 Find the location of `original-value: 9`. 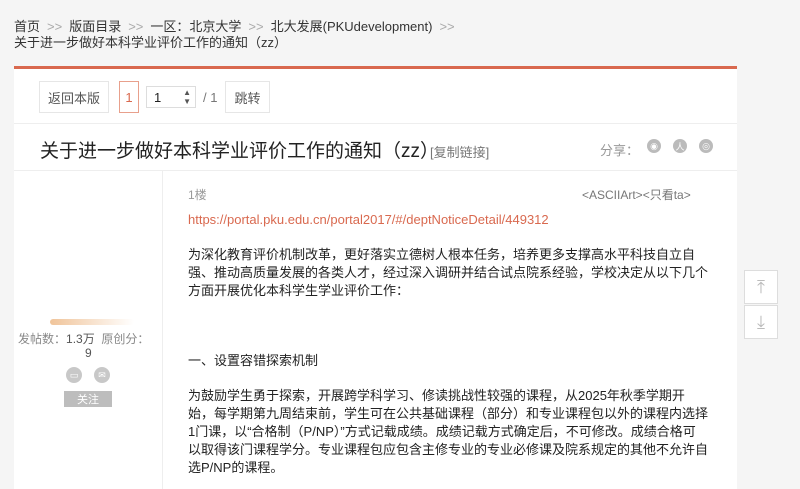

original-value: 9 is located at coordinates (88, 353).